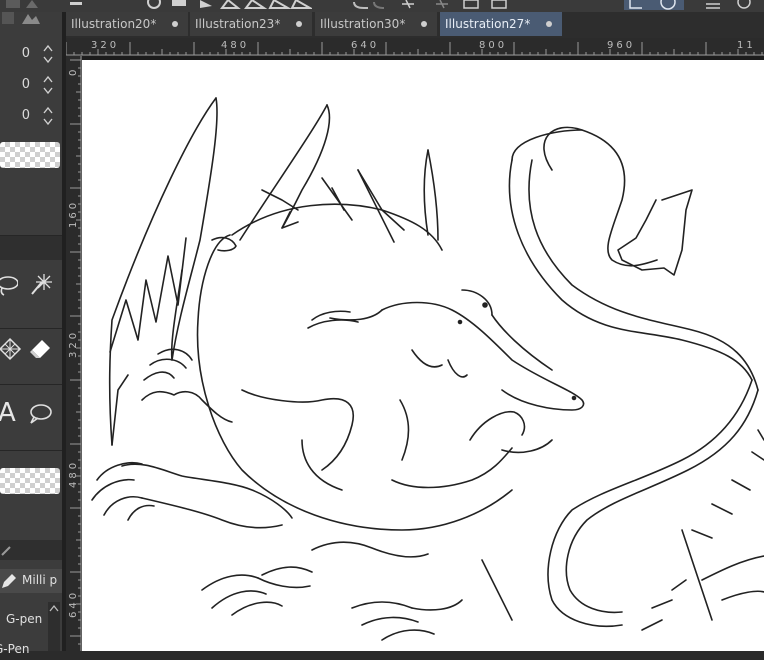  I want to click on top-toolbar, so click(382, 6).